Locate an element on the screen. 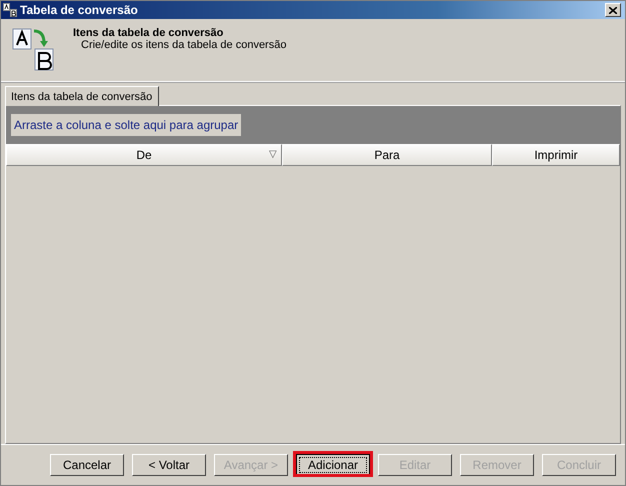  tab: Itens da tabela de conversão is located at coordinates (82, 96).